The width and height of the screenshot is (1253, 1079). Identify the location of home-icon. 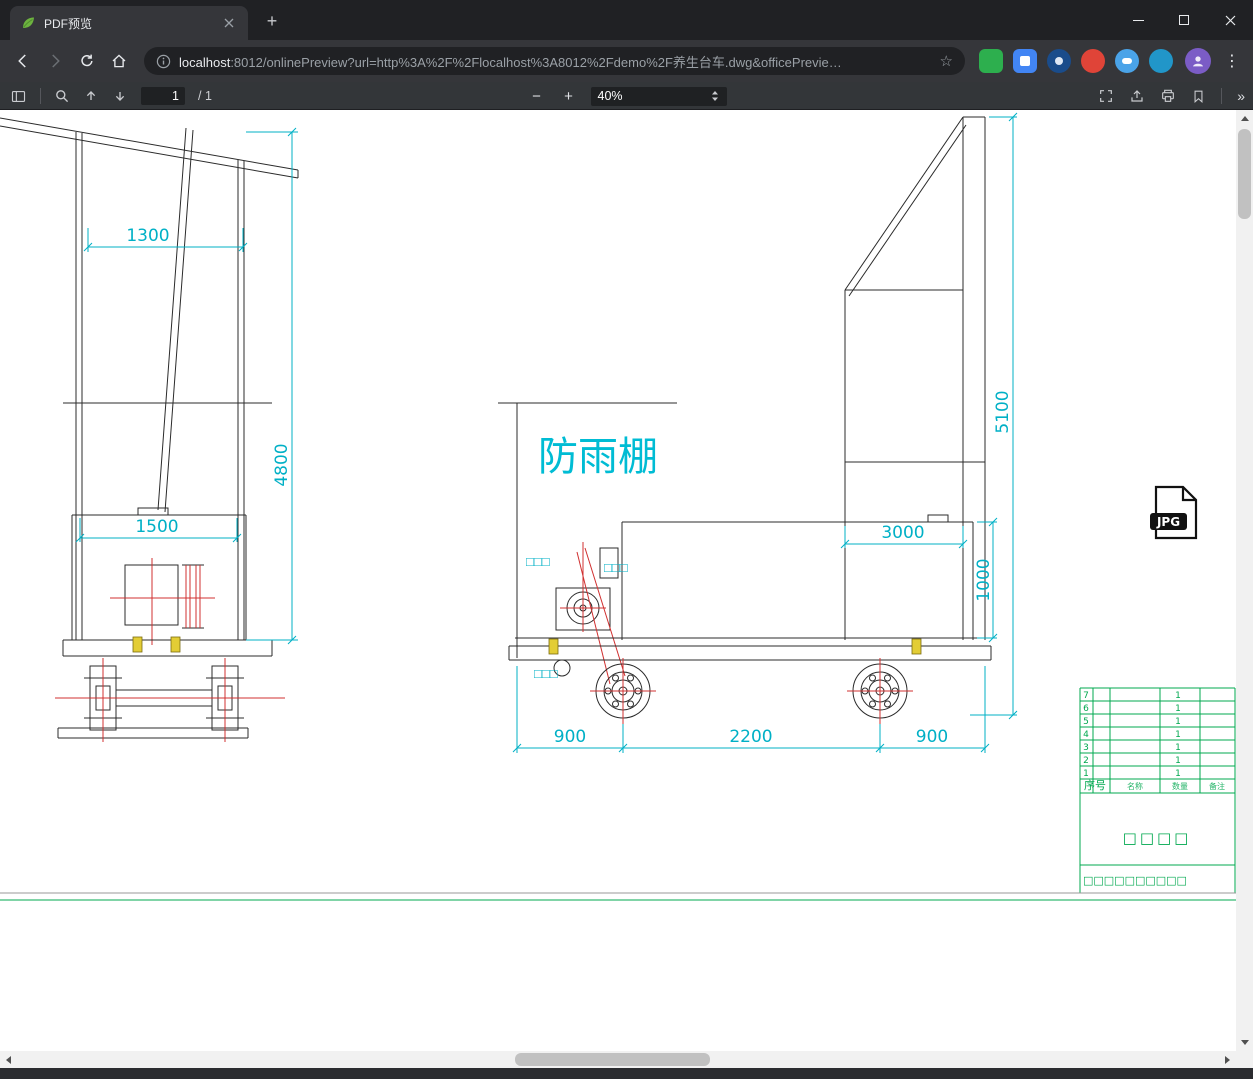
(119, 61).